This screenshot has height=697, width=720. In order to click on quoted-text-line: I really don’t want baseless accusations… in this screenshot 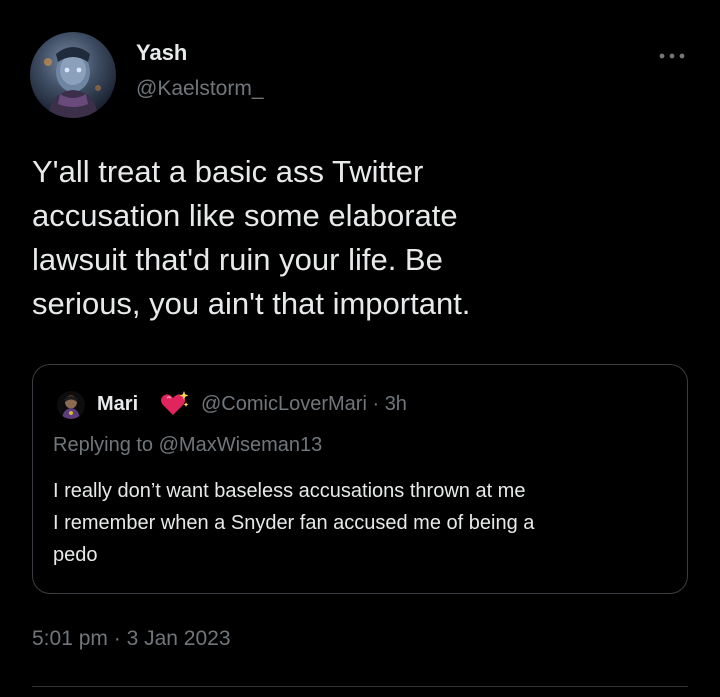, I will do `click(289, 491)`.